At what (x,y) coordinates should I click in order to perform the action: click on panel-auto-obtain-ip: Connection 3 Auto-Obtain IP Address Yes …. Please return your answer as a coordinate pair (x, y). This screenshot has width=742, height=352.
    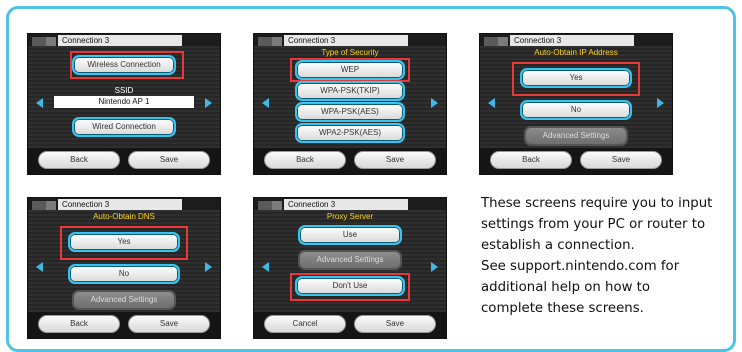
    Looking at the image, I should click on (576, 104).